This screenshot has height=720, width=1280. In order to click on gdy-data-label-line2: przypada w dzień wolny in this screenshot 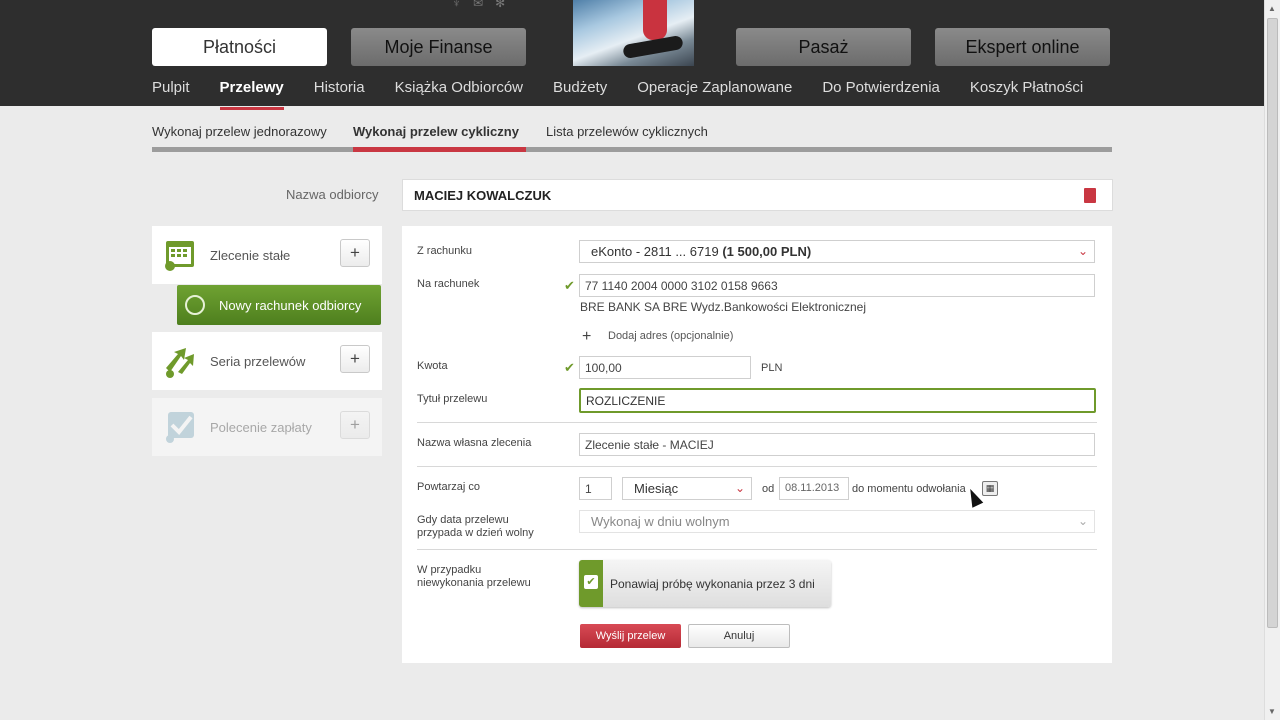, I will do `click(475, 533)`.